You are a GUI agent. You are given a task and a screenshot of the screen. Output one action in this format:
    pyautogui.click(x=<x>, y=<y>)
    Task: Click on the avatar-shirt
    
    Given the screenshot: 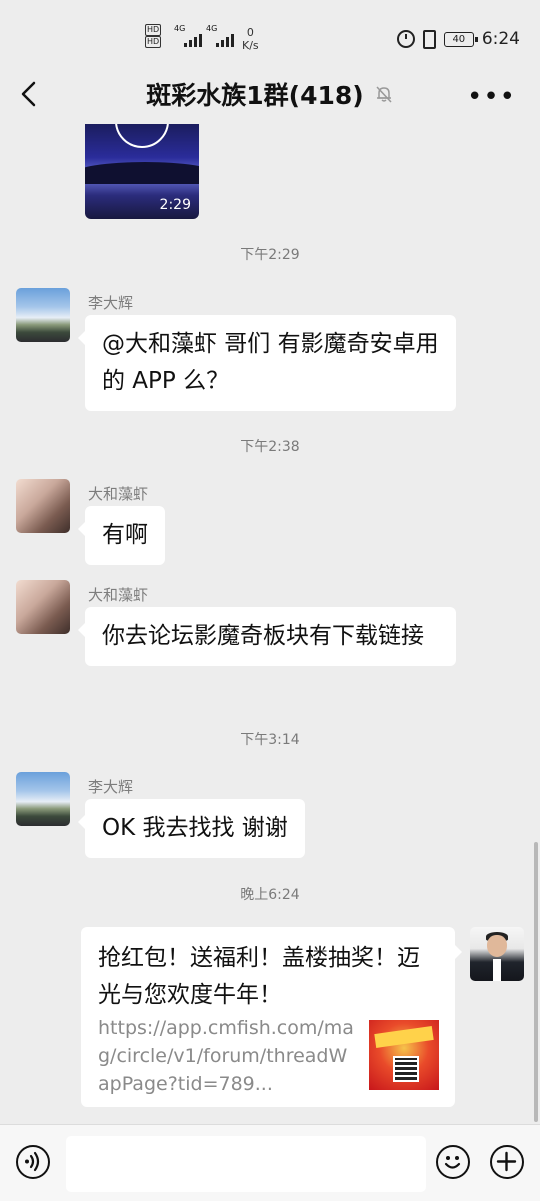 What is the action you would take?
    pyautogui.click(x=497, y=970)
    